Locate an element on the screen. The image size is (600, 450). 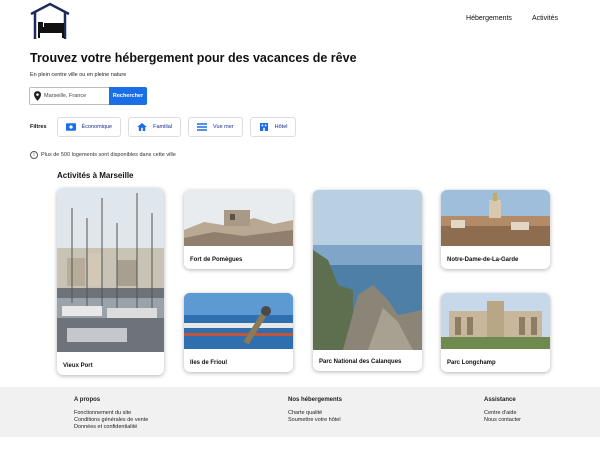
activity-card-longchamp: Parc Longchamp is located at coordinates (495, 332).